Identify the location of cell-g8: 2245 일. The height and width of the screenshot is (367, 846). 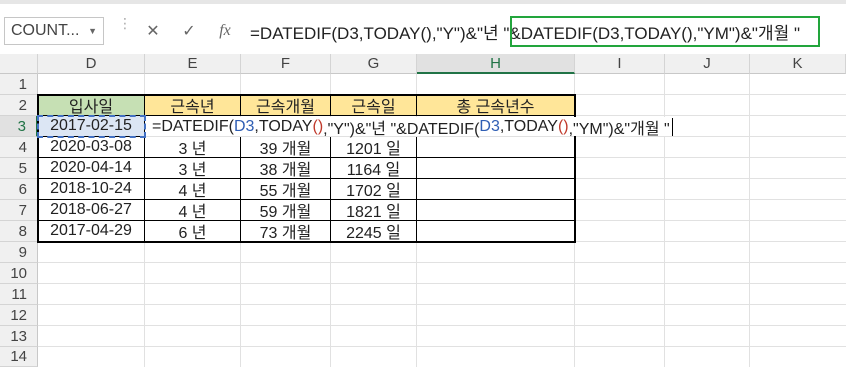
(374, 231).